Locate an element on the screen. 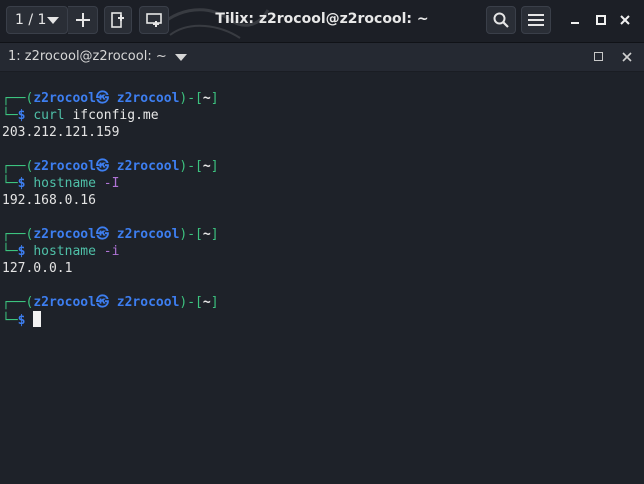 The image size is (644, 484). current-prompt: ┌──(z2rocool㉿ z2rocool)-[~] └─$ is located at coordinates (322, 311).